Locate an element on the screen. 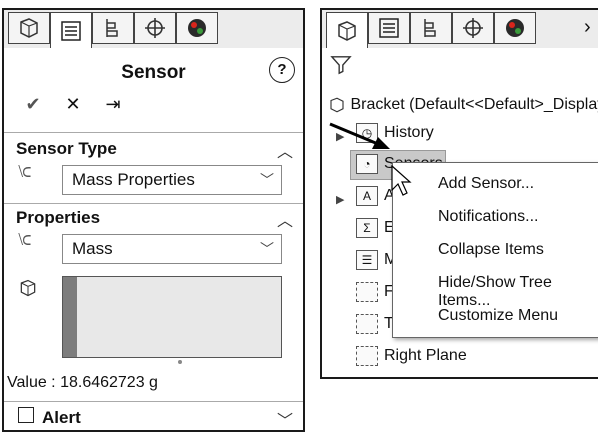 The height and width of the screenshot is (432, 598). mouse-cursor-icon is located at coordinates (401, 180).